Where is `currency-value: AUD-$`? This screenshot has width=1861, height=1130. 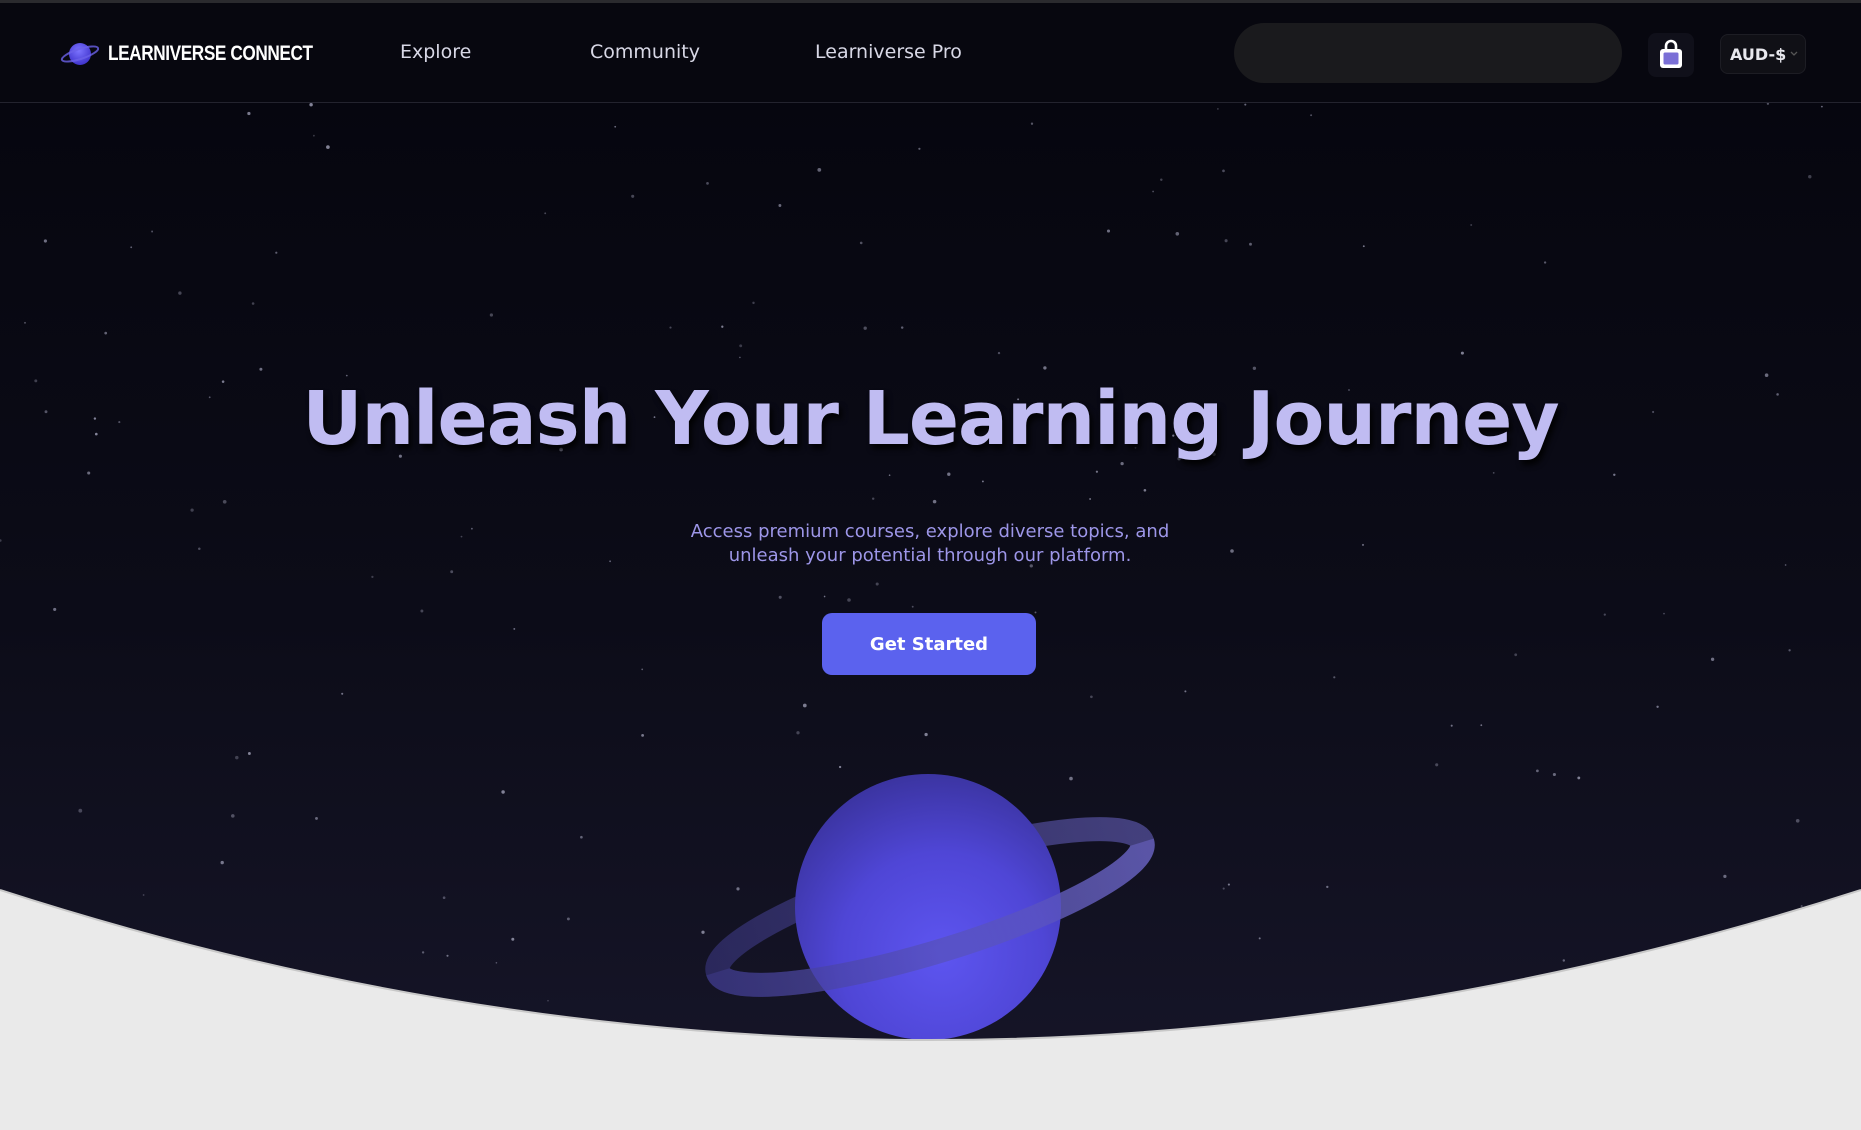 currency-value: AUD-$ is located at coordinates (1758, 54).